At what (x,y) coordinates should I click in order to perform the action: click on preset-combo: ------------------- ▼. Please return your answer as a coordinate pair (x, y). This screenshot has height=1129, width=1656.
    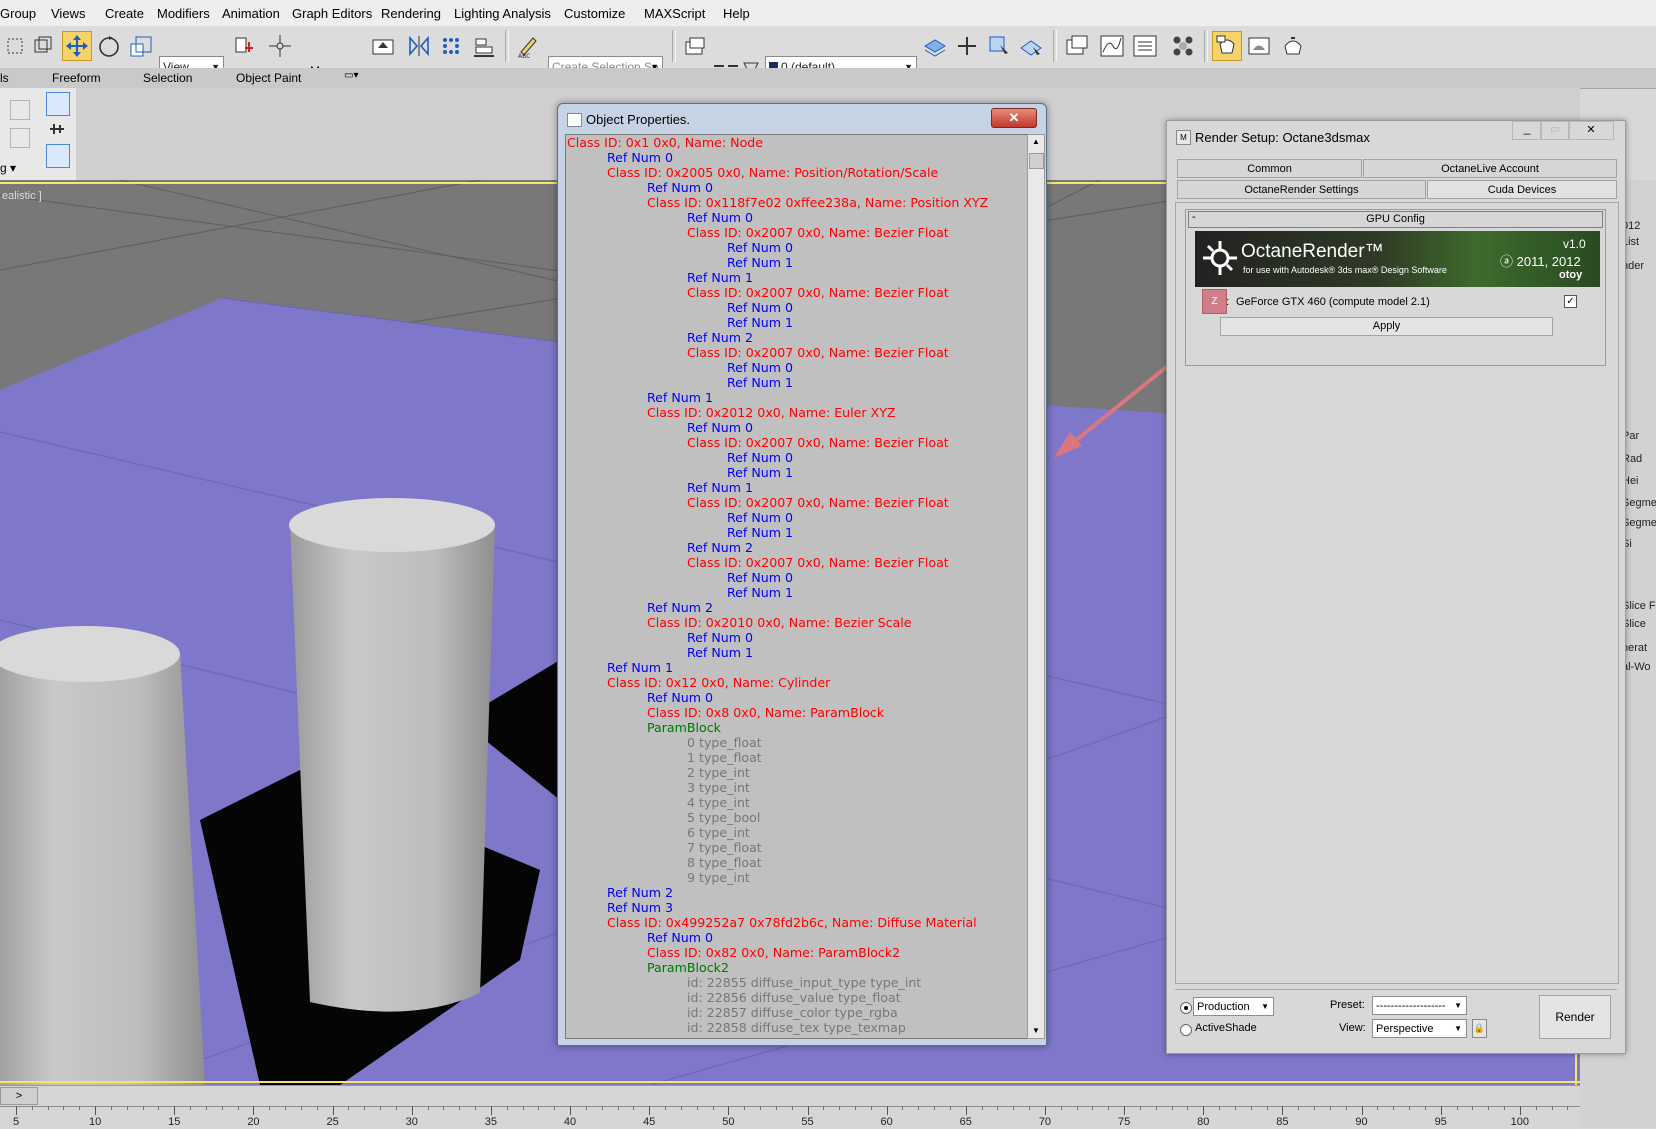
    Looking at the image, I should click on (1419, 1005).